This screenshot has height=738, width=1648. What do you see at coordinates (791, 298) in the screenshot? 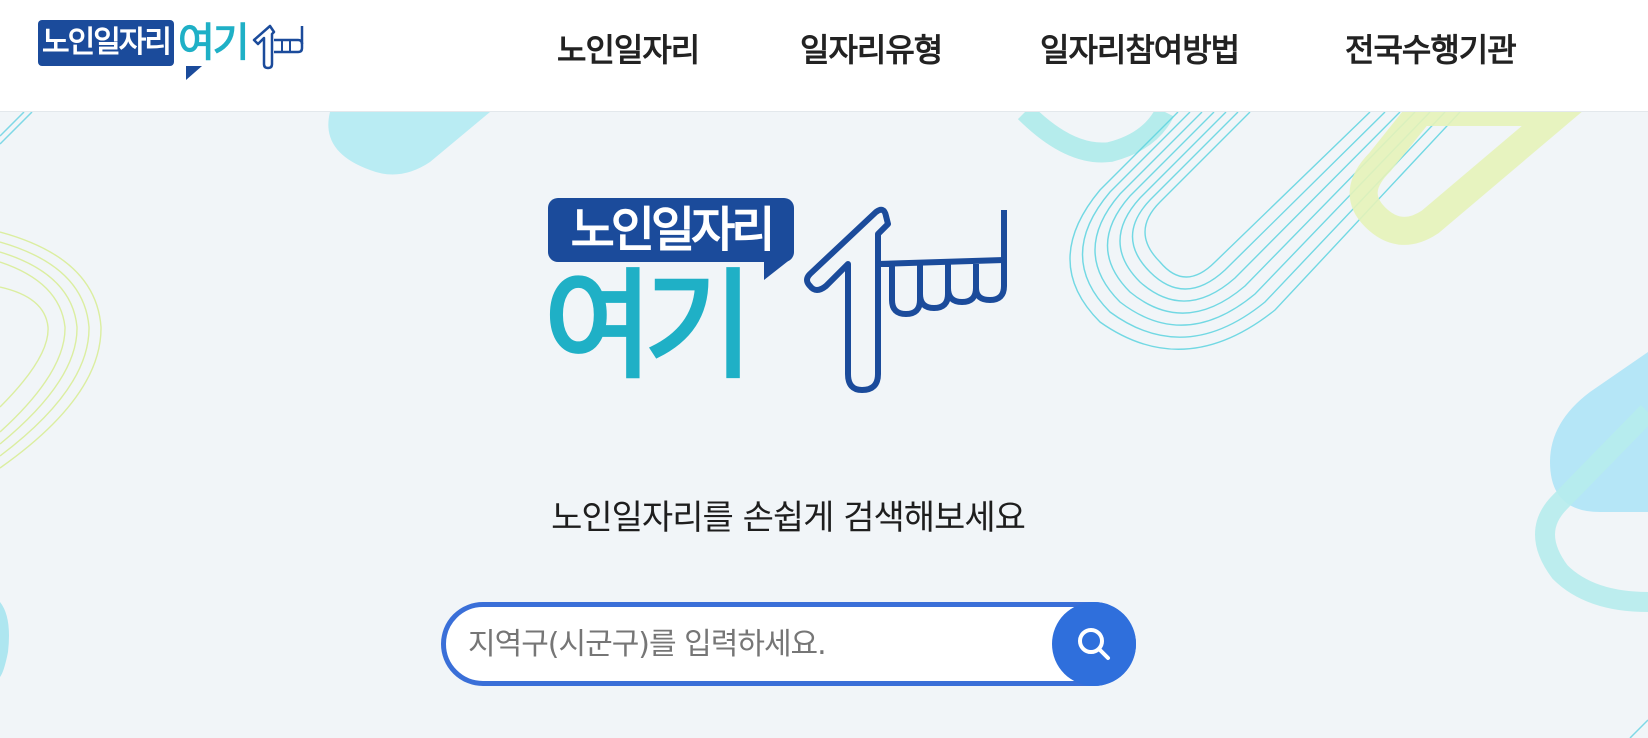
I see `hero-logo: 노인일자리 여기` at bounding box center [791, 298].